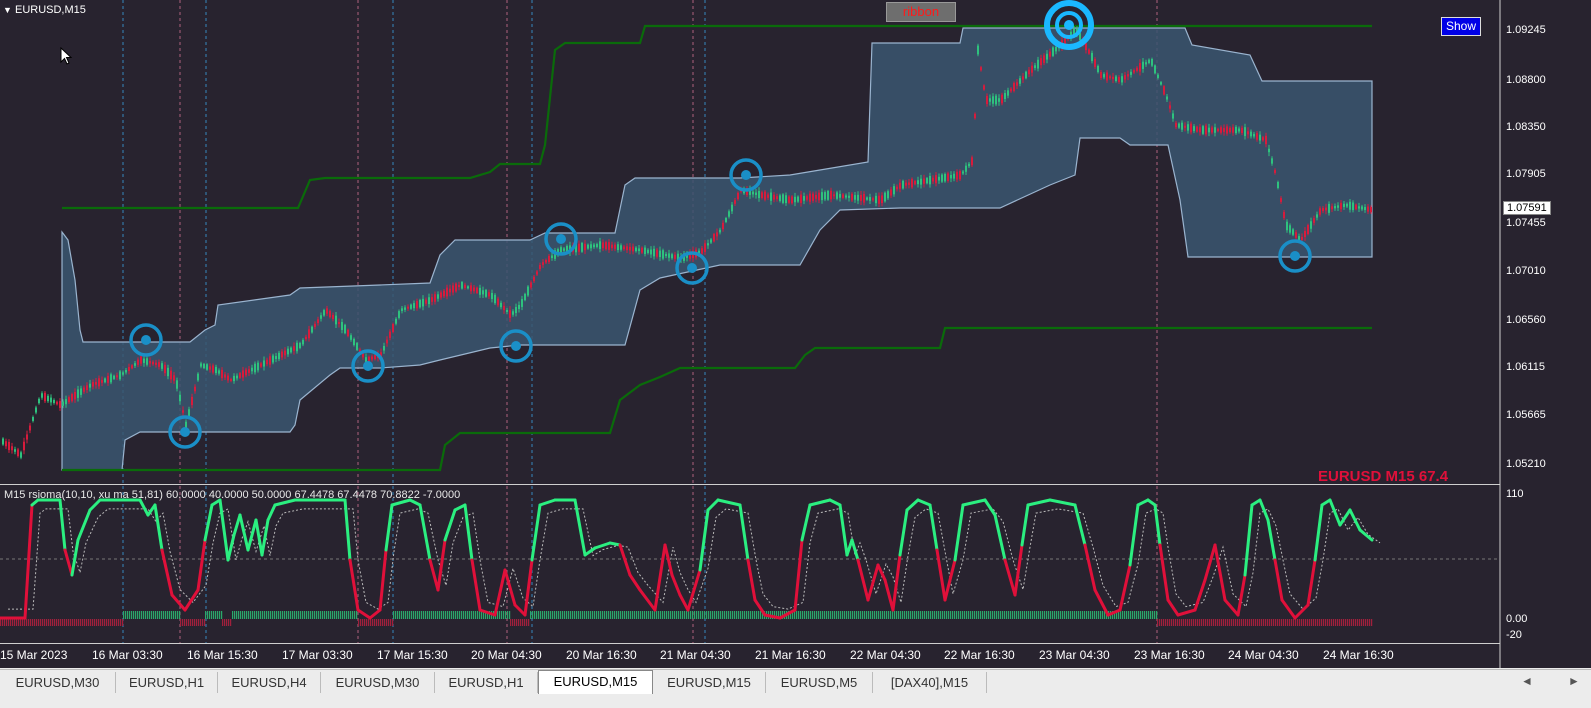 The width and height of the screenshot is (1591, 708). Describe the element at coordinates (58, 682) in the screenshot. I see `tab-eurusd-m30: EURUSD,M30` at that location.